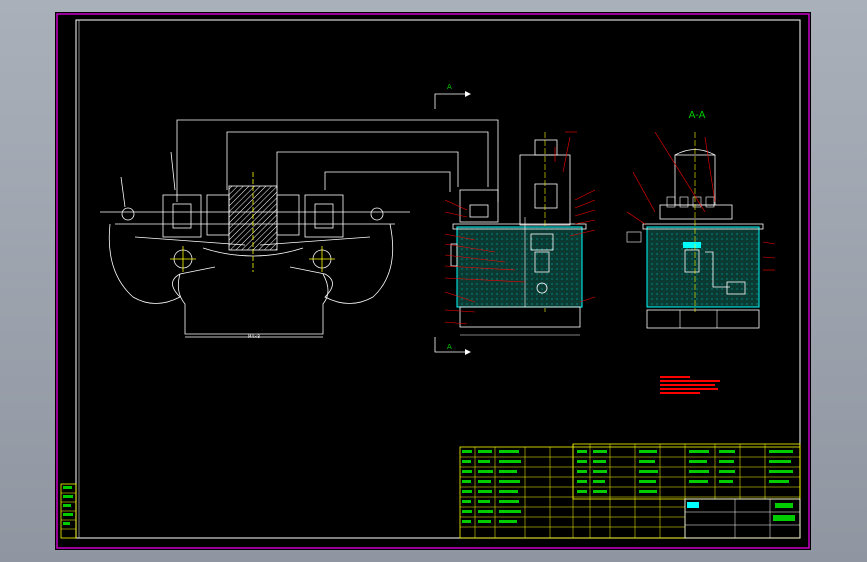  Describe the element at coordinates (449, 347) in the screenshot. I see `section-marker-bottom: A` at that location.